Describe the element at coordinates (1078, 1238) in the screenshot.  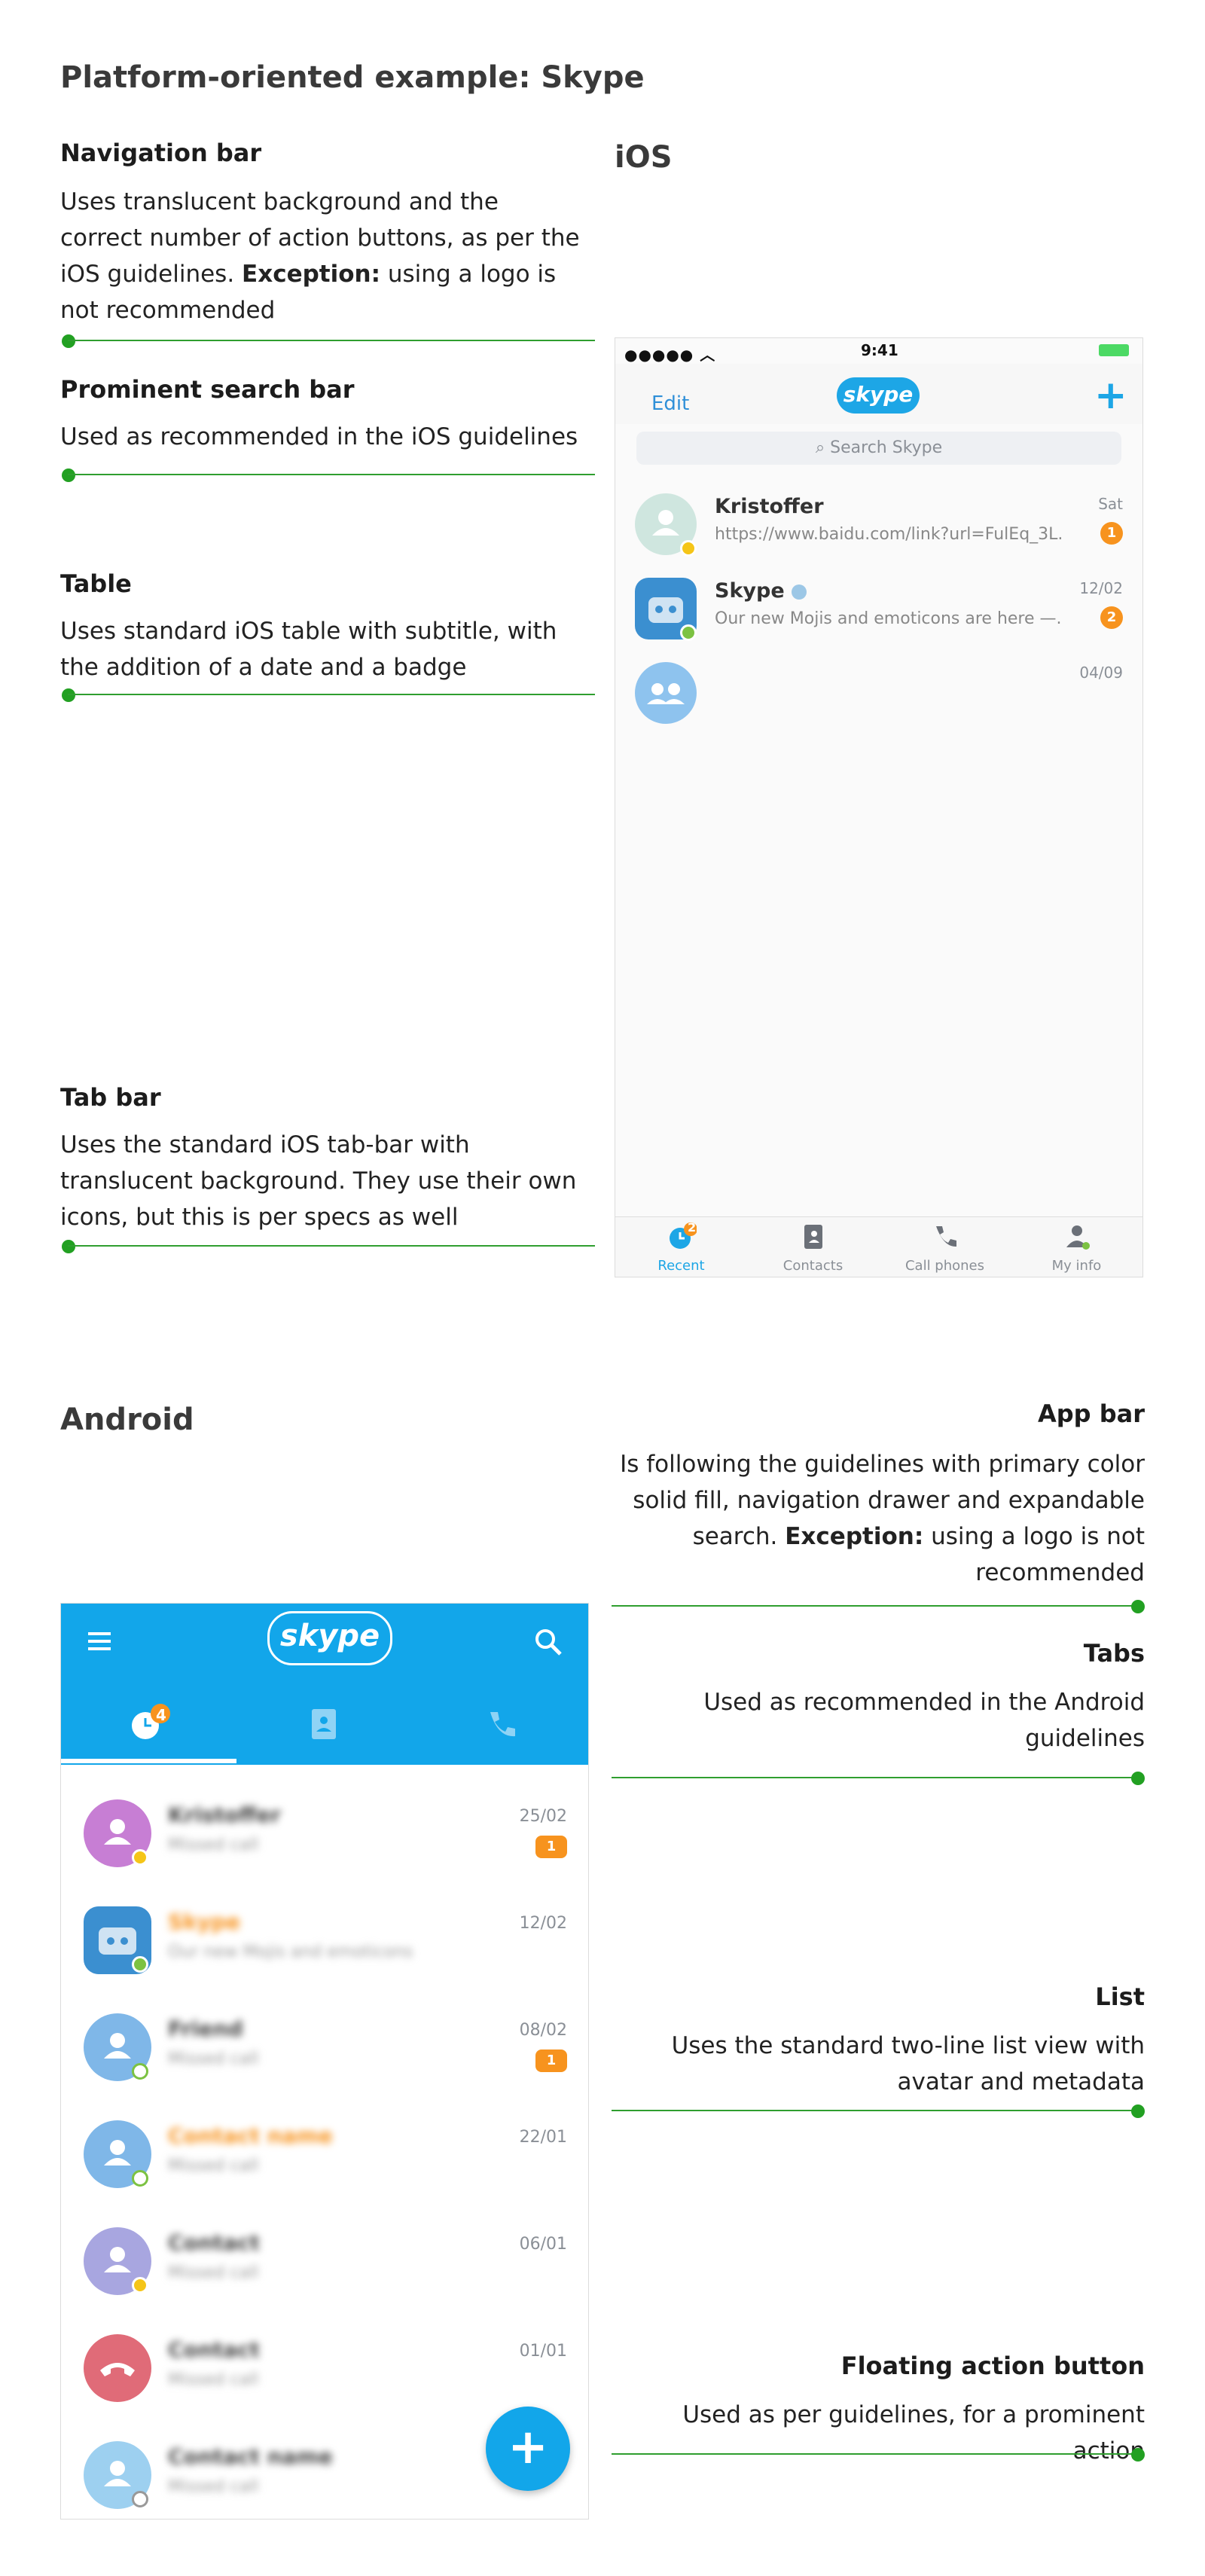
I see `person-icon` at that location.